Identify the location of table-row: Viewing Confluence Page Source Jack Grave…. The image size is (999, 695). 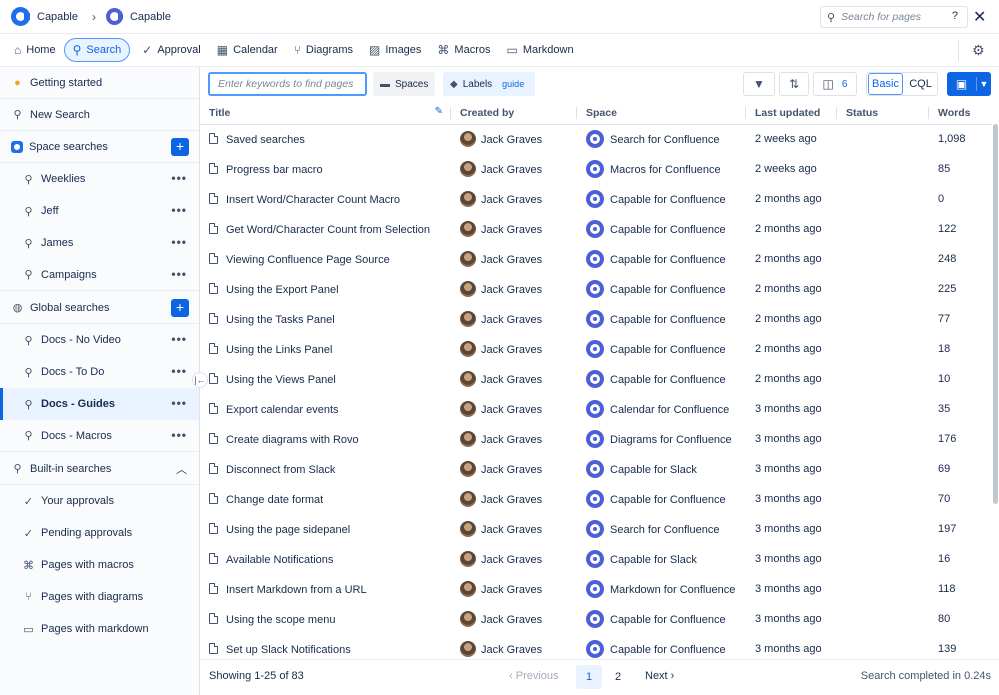
(596, 259).